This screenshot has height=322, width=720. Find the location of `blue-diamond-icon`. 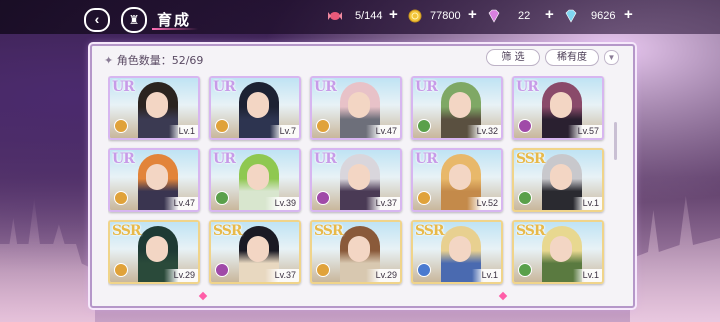

blue-diamond-icon is located at coordinates (571, 16).